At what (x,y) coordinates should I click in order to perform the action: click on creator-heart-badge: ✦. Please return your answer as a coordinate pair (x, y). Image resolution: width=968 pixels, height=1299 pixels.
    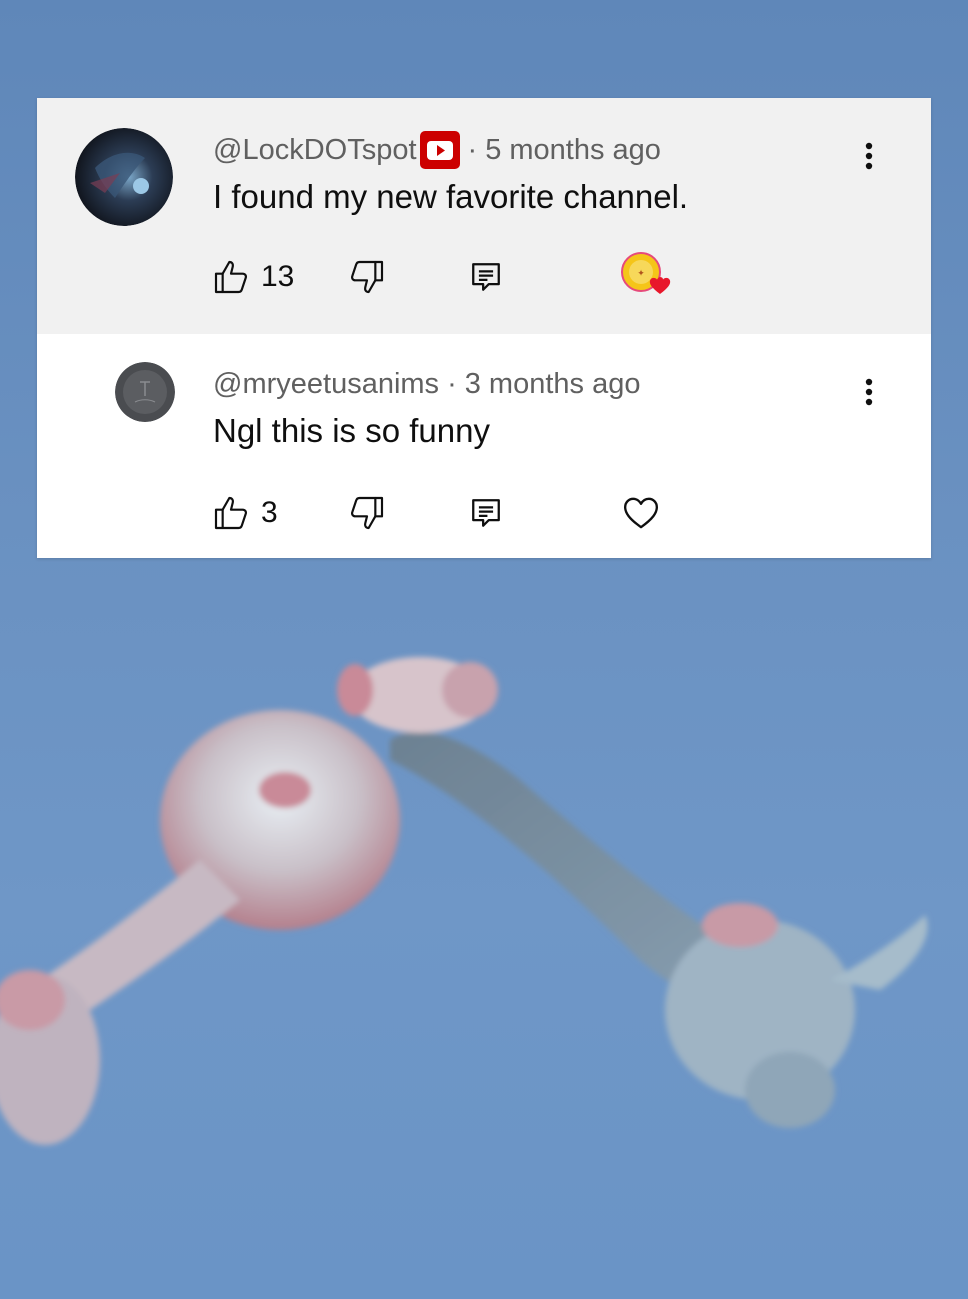
    Looking at the image, I should click on (647, 276).